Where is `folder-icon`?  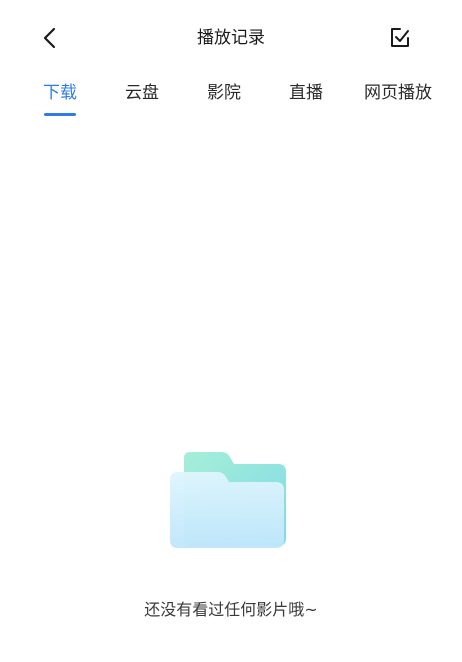 folder-icon is located at coordinates (228, 500).